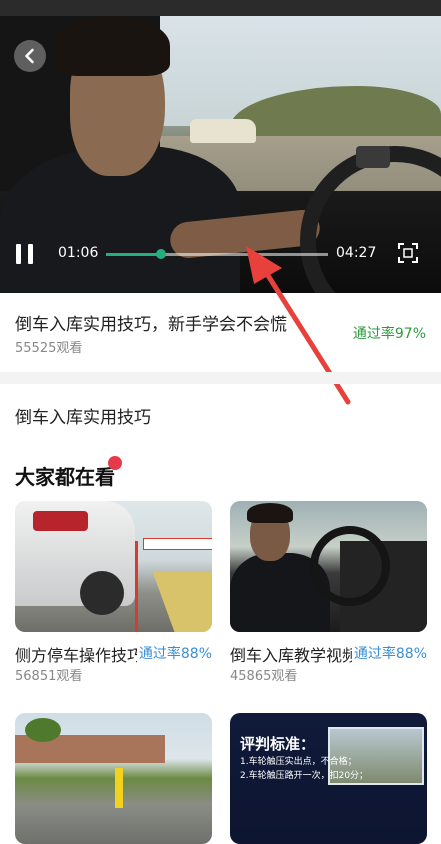  I want to click on status-bar, so click(220, 8).